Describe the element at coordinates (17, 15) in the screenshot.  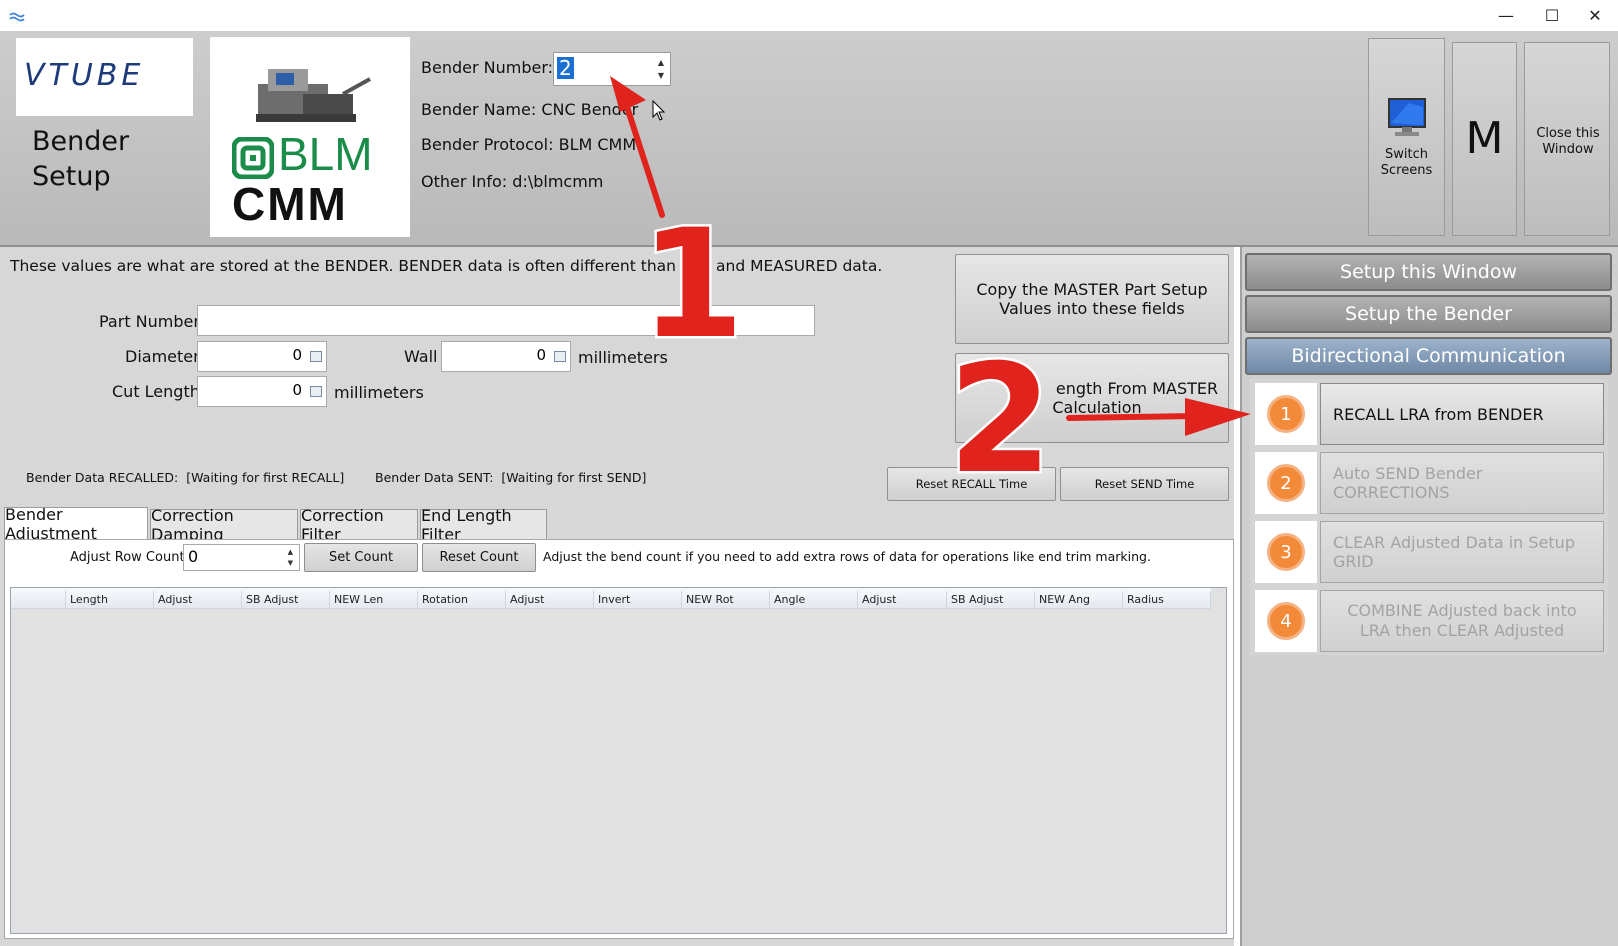
I see `app-icon` at that location.